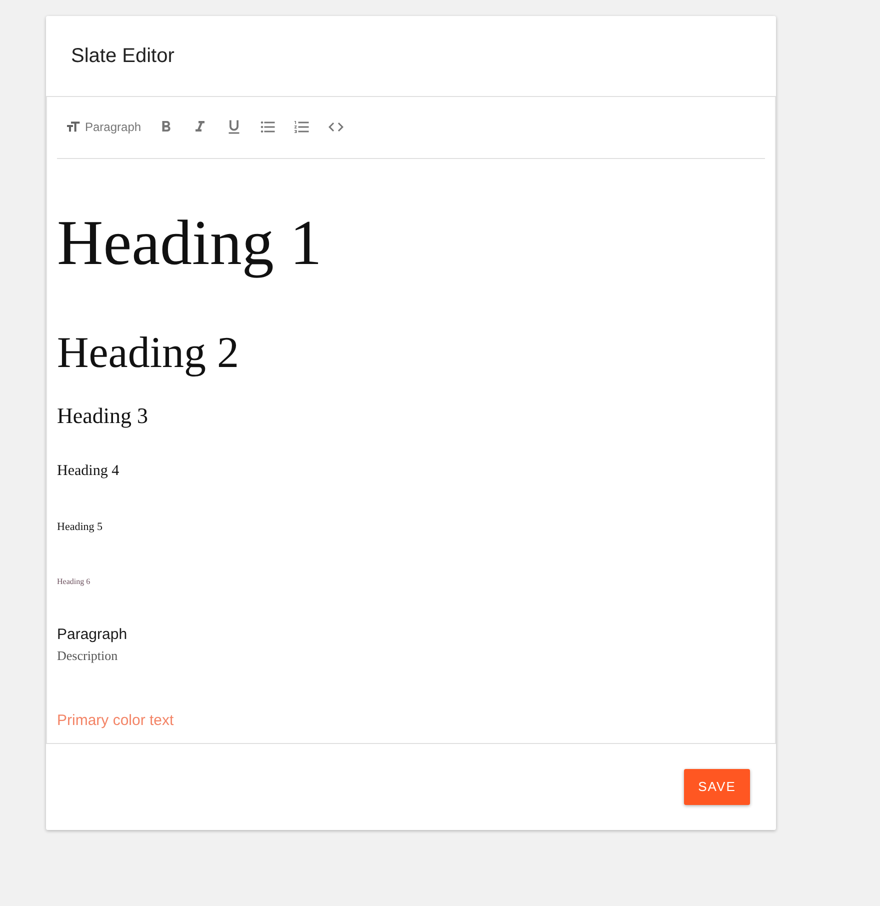 The image size is (880, 906). I want to click on card-title: Slate Editor, so click(122, 56).